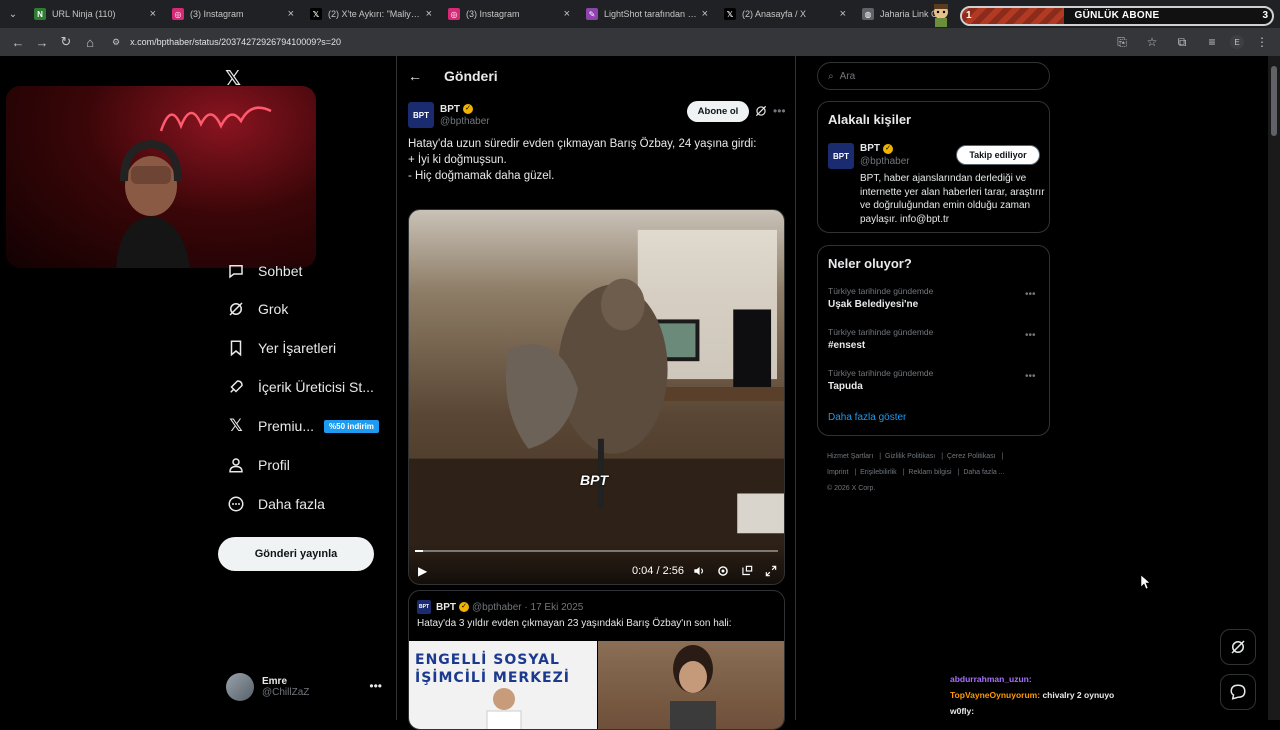 Image resolution: width=1280 pixels, height=730 pixels. I want to click on related-person-handle: @bpthaber, so click(885, 161).